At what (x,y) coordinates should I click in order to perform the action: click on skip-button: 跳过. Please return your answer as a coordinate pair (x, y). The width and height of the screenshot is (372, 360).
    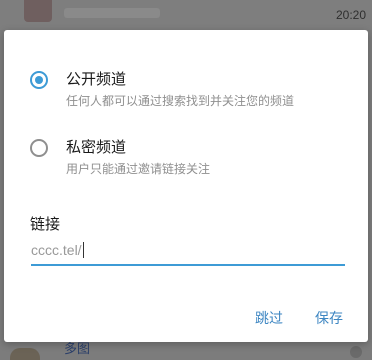
    Looking at the image, I should click on (269, 318).